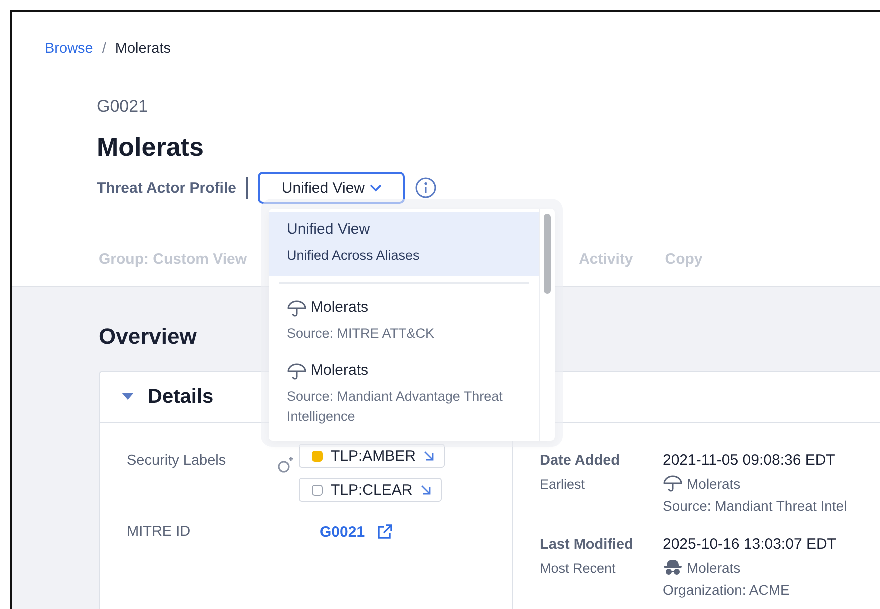 The width and height of the screenshot is (880, 609). I want to click on mitre-id-link: G0021, so click(416, 532).